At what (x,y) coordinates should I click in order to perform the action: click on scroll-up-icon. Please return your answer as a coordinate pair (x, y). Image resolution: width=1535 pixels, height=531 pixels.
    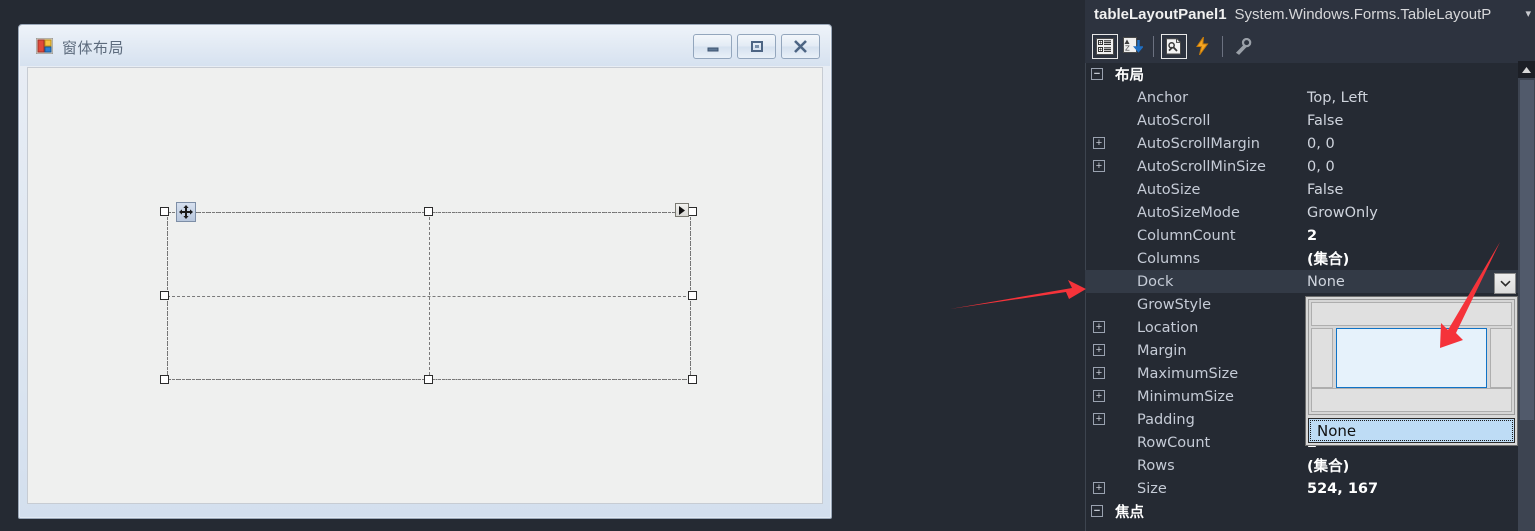
    Looking at the image, I should click on (1526, 69).